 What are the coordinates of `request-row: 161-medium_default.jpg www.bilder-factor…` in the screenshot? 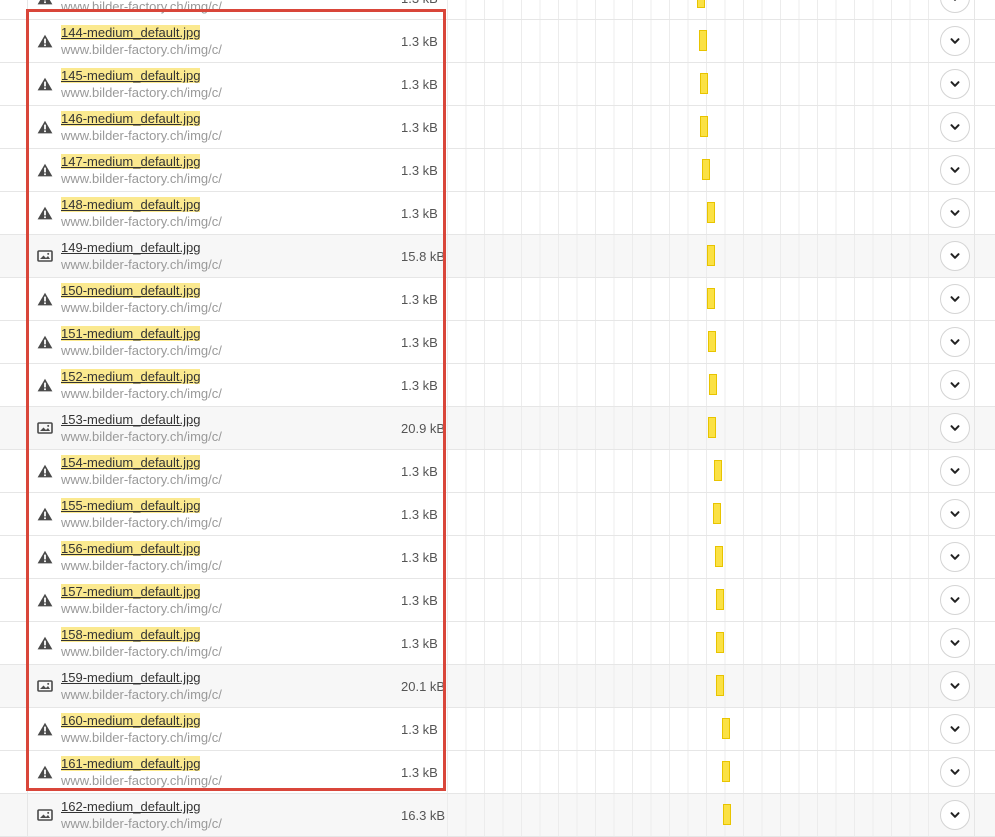 It's located at (497, 772).